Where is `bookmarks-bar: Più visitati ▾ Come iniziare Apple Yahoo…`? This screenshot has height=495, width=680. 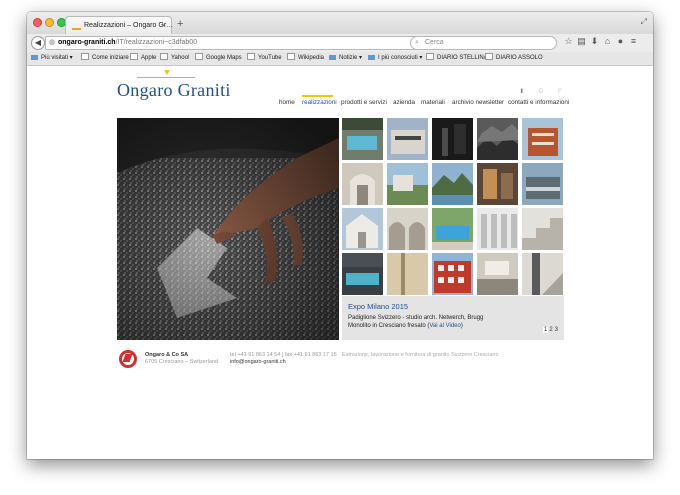
bookmarks-bar: Più visitati ▾ Come iniziare Apple Yahoo… is located at coordinates (340, 59).